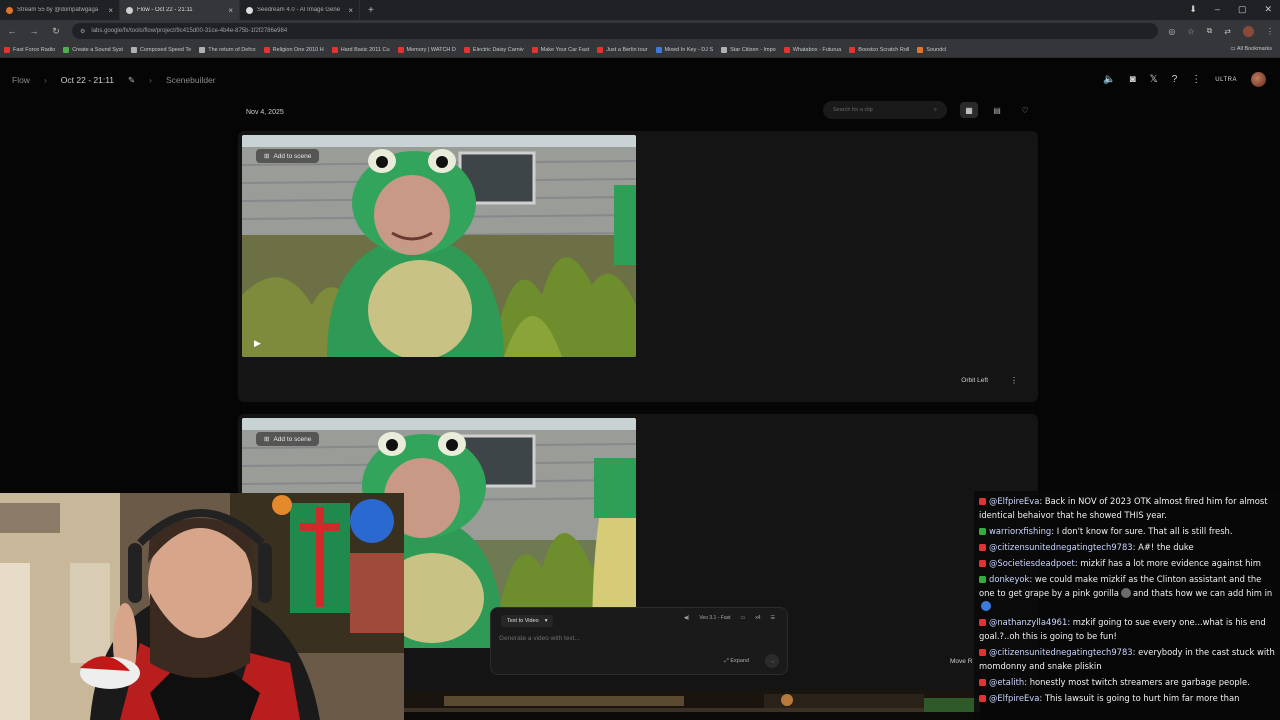 This screenshot has height=720, width=1280. Describe the element at coordinates (527, 621) in the screenshot. I see `mode-select: Text to Video ▾` at that location.